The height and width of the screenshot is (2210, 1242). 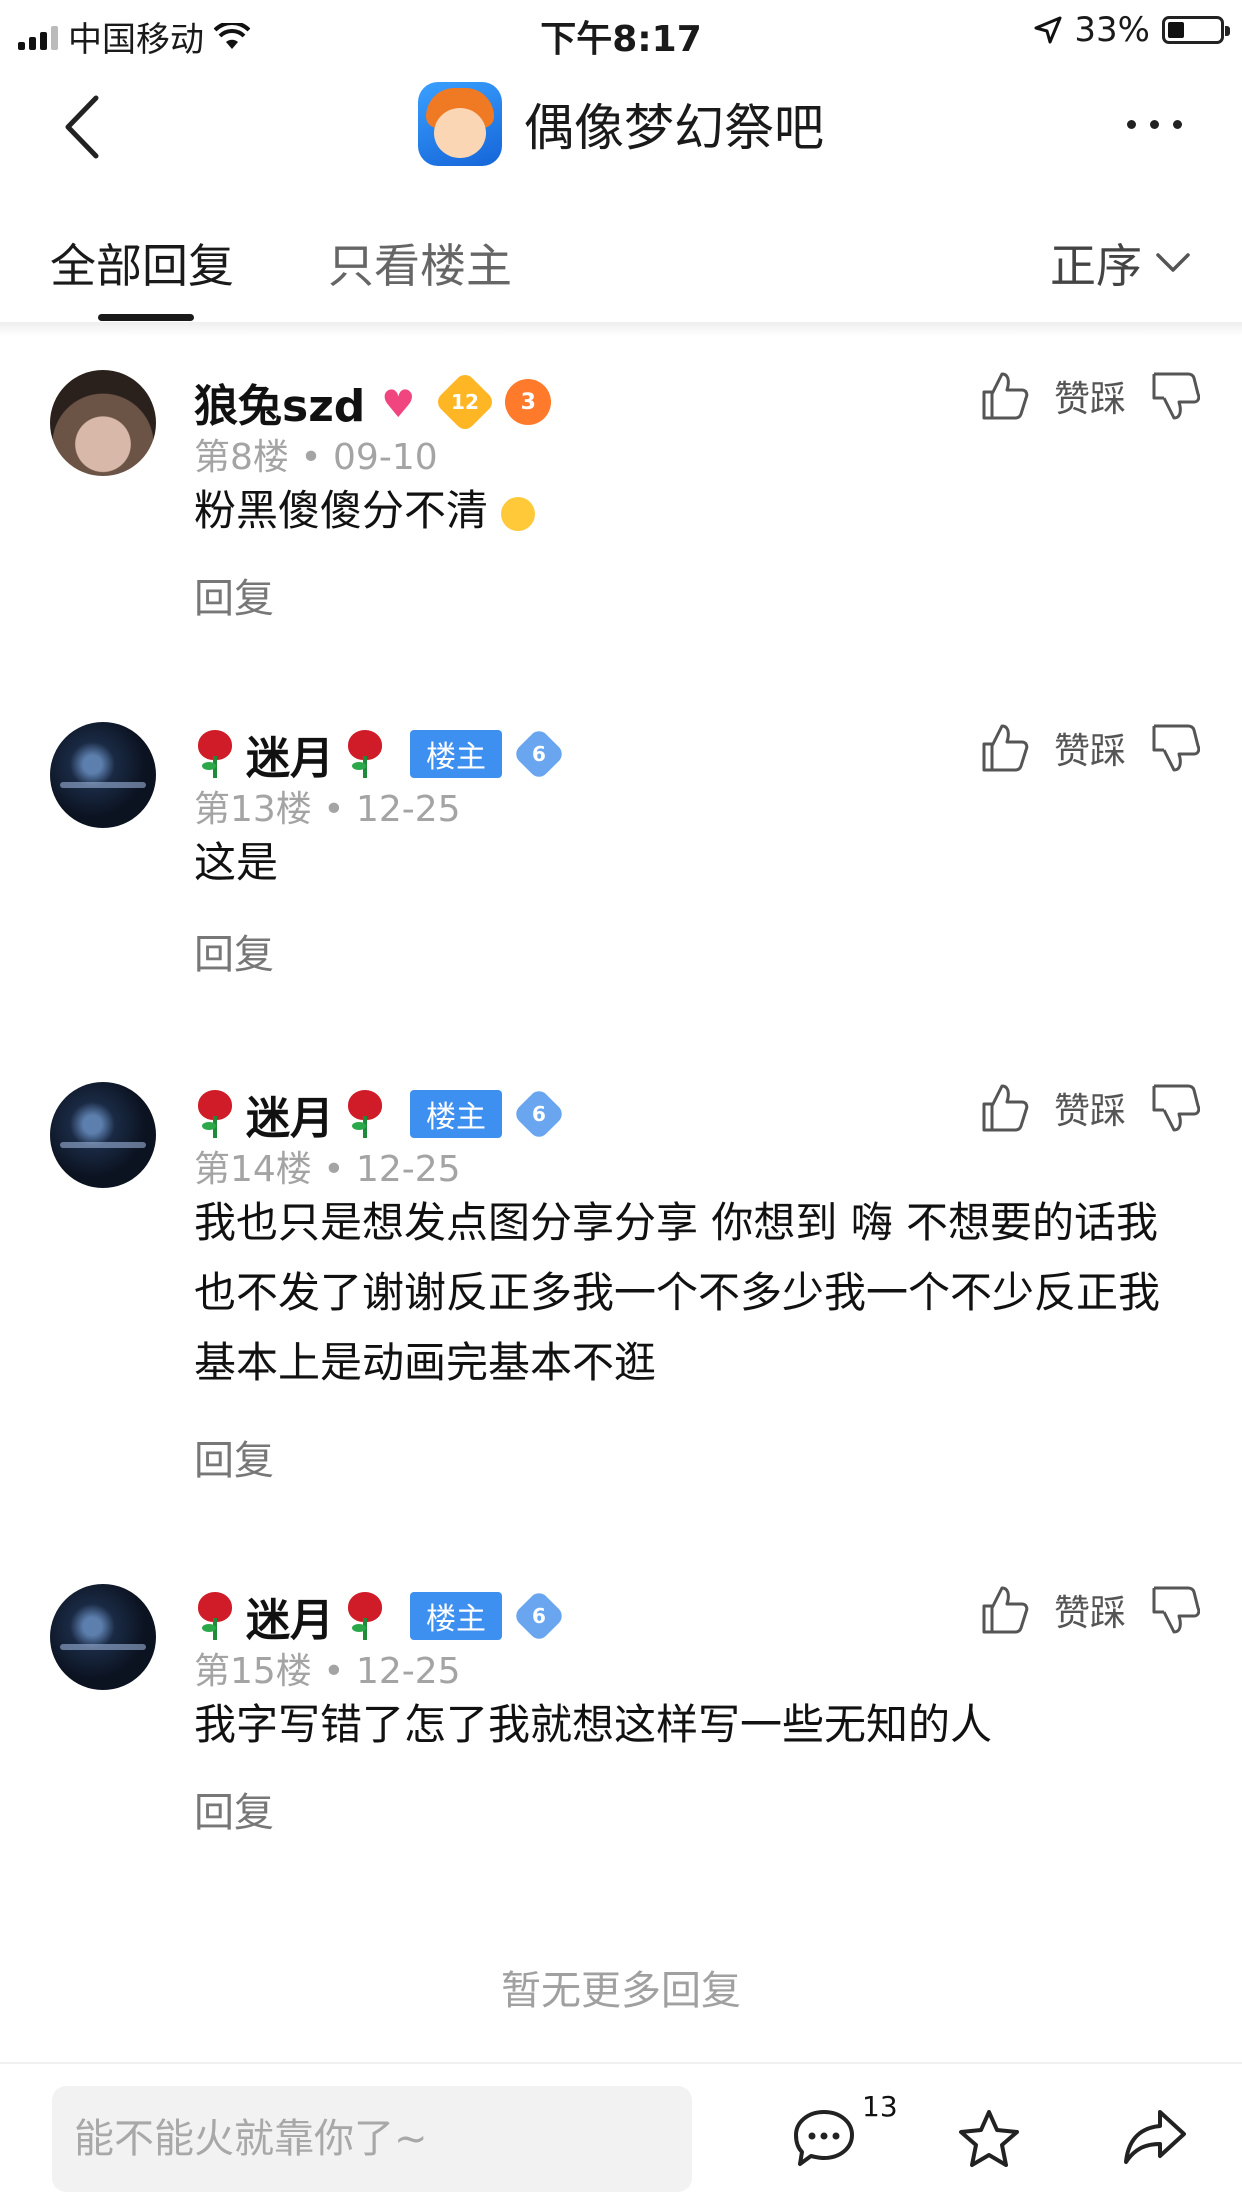 What do you see at coordinates (146, 317) in the screenshot?
I see `active-tab-indicator` at bounding box center [146, 317].